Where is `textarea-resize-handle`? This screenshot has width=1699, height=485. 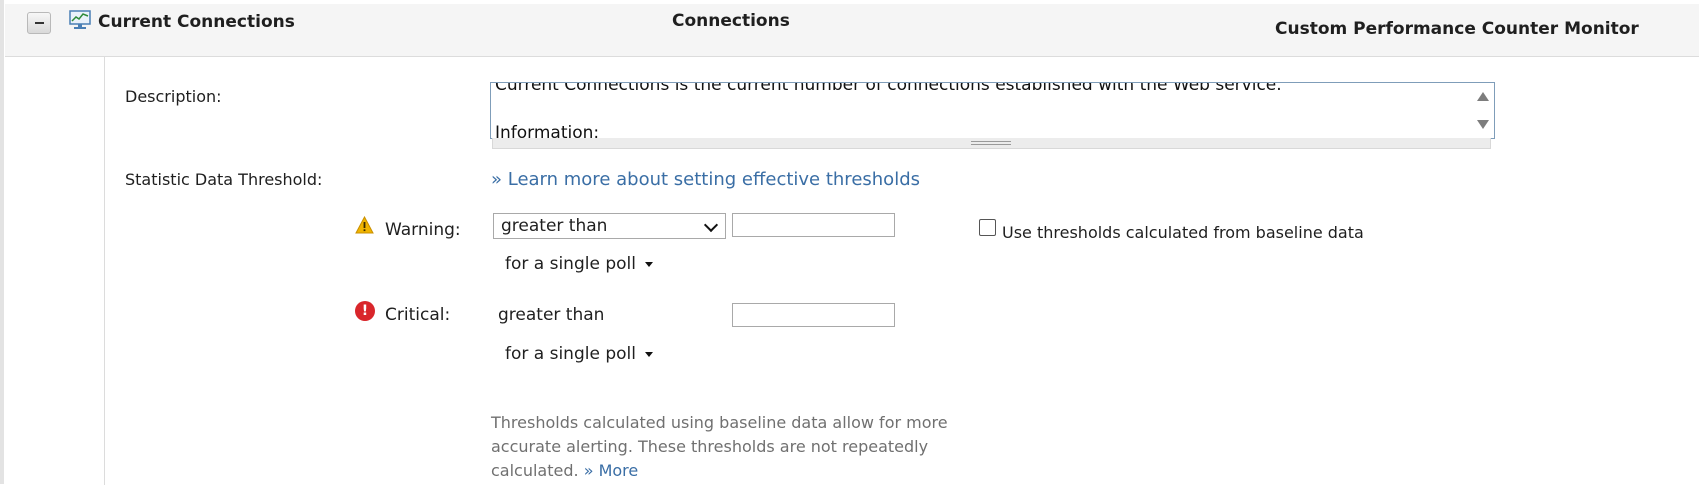 textarea-resize-handle is located at coordinates (991, 143).